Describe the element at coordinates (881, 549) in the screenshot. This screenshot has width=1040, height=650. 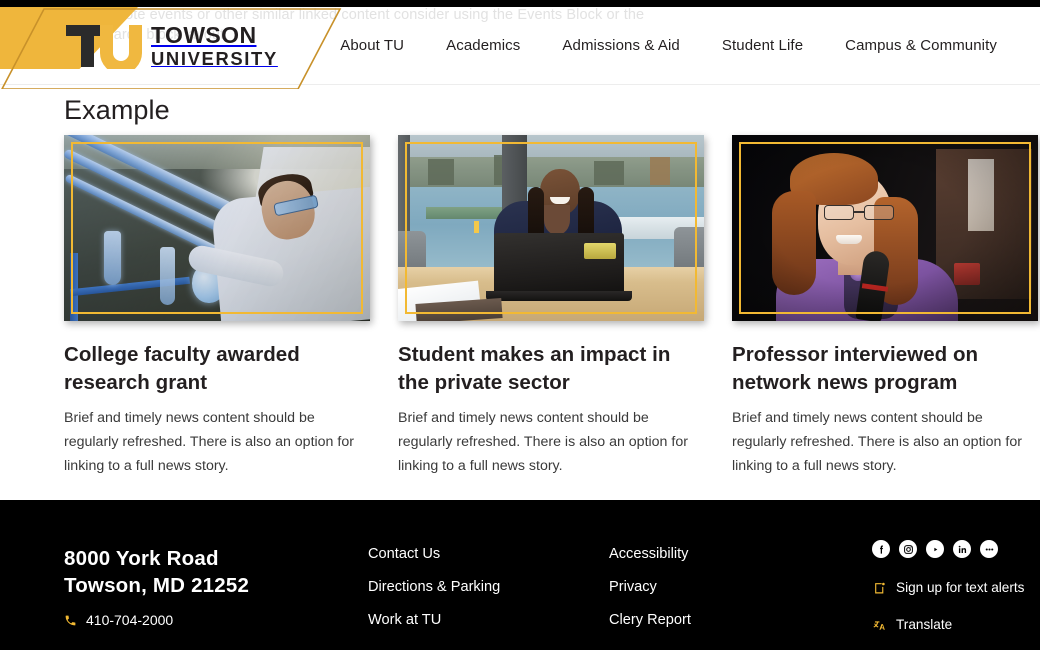
I see `facebook-icon` at that location.